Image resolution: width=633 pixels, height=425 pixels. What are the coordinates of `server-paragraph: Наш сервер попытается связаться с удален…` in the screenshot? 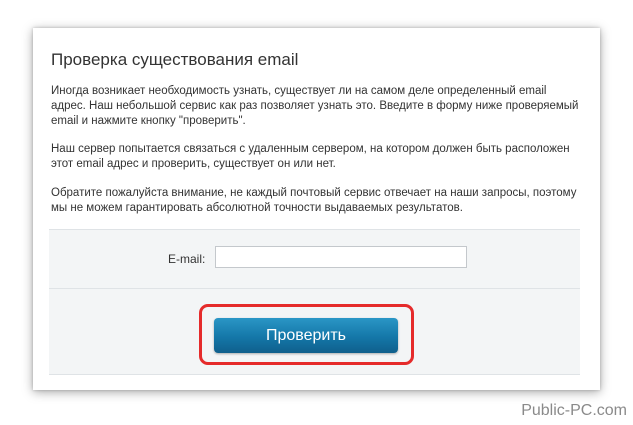 It's located at (310, 156).